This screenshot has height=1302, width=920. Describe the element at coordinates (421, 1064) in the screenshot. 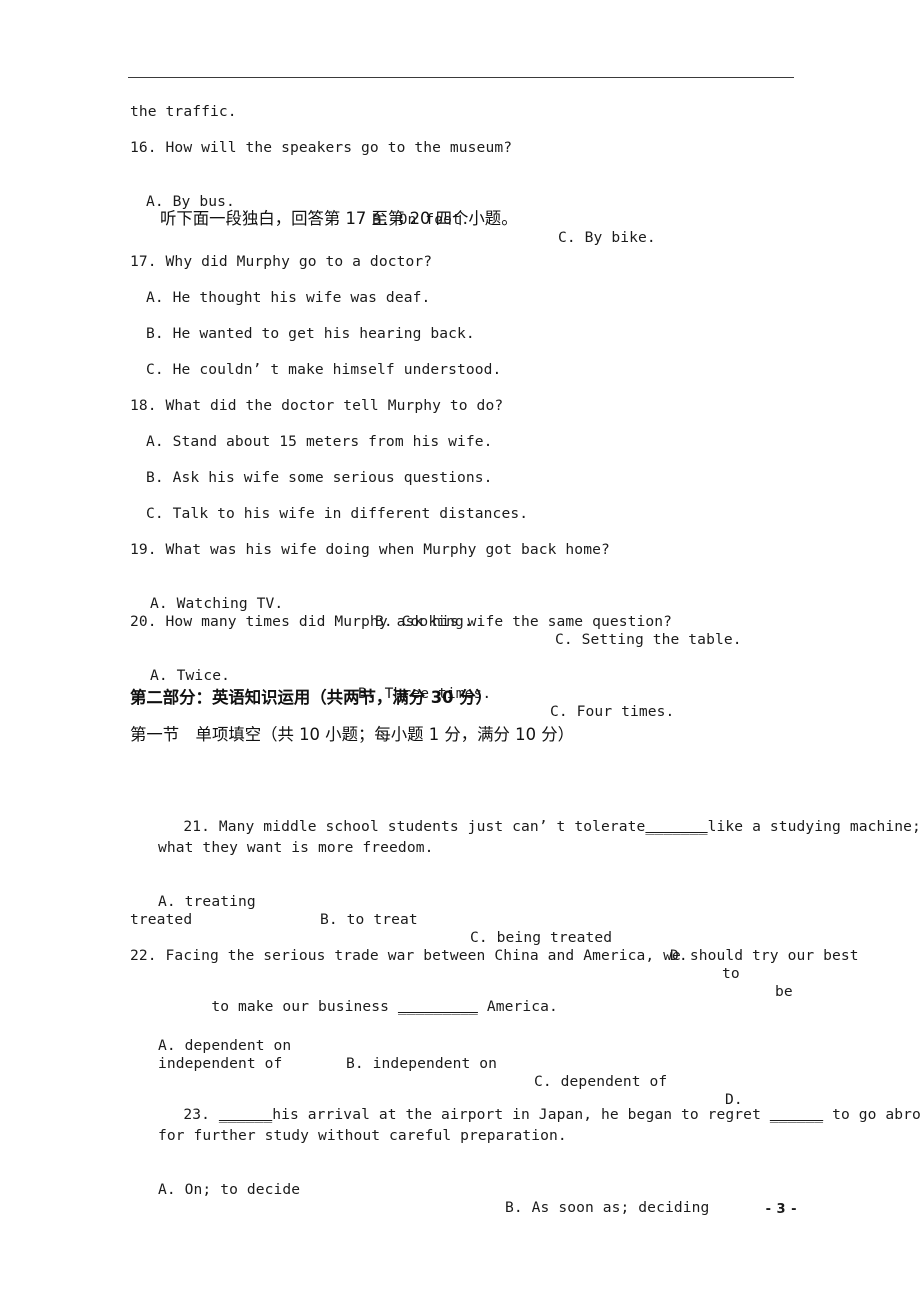

I see `question-22-option-b: B. independent on` at that location.